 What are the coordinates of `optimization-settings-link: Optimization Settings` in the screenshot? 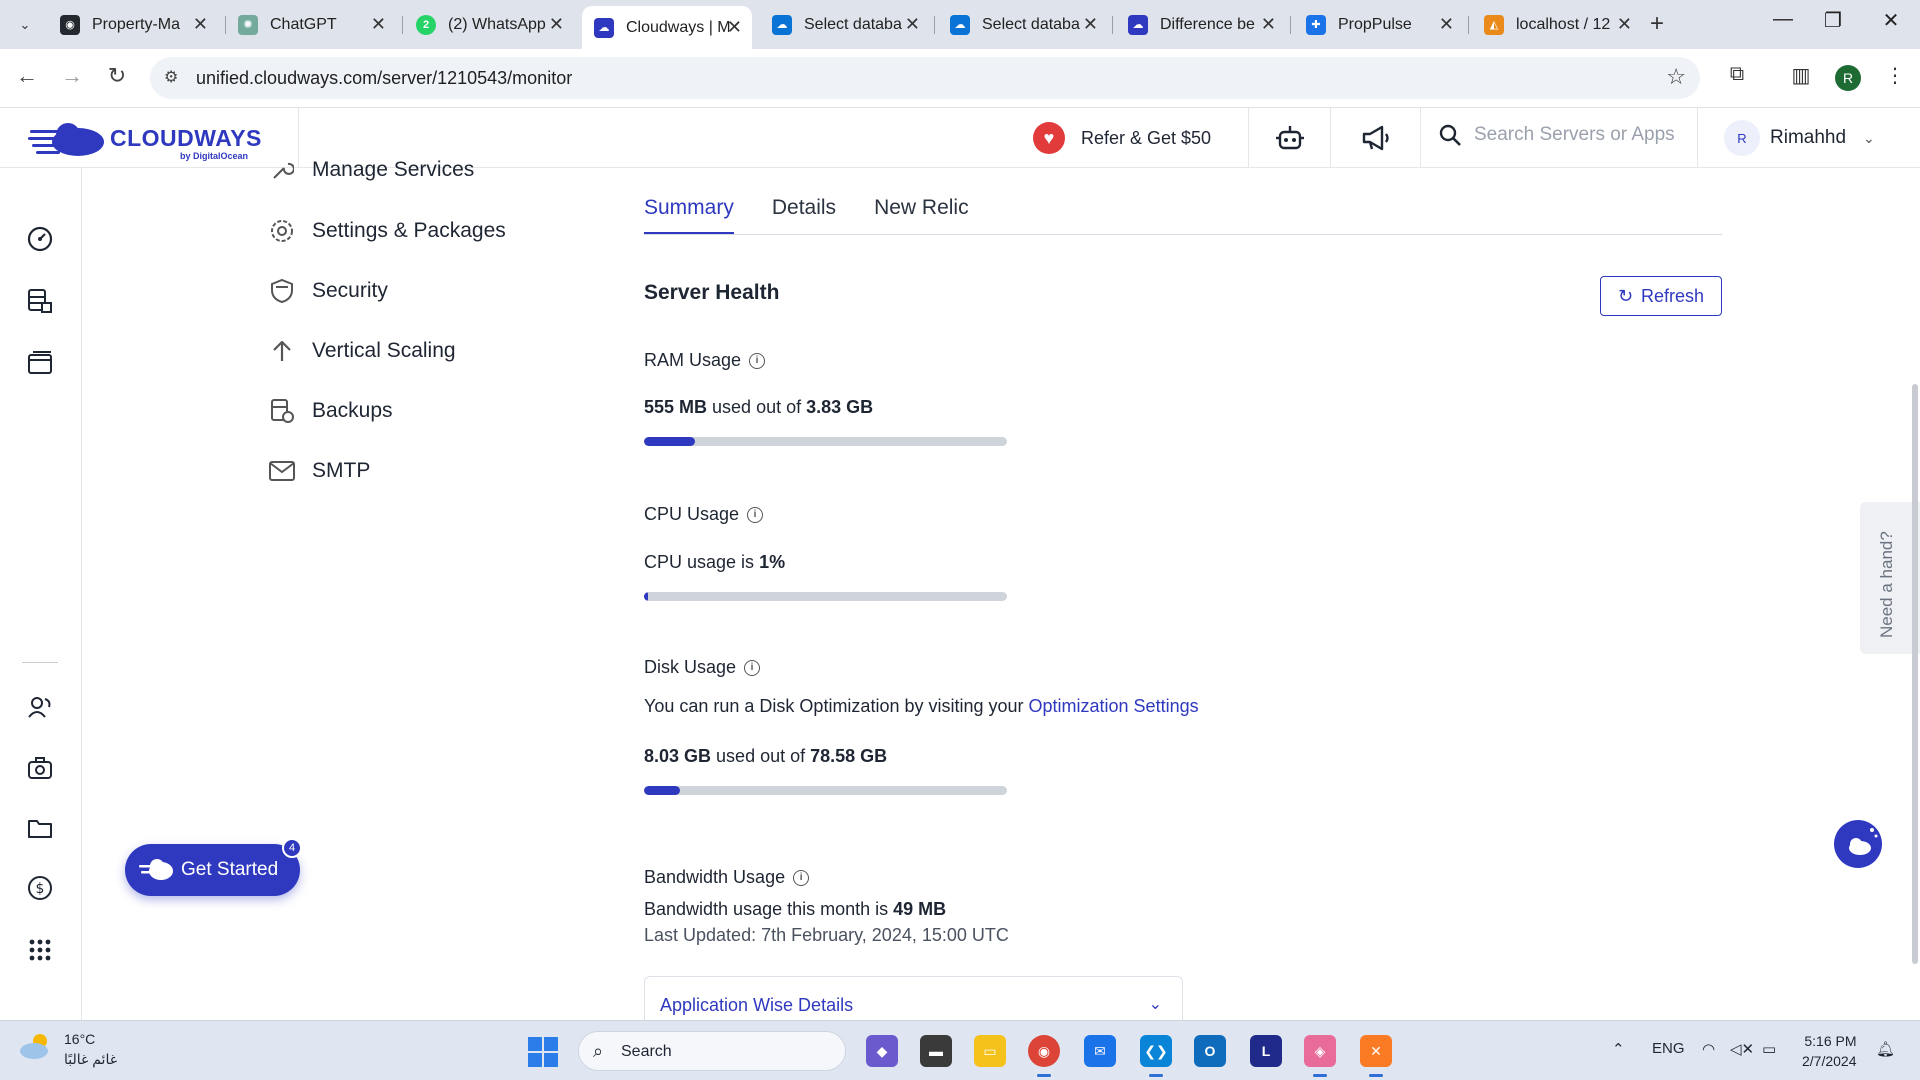 It's located at (1114, 706).